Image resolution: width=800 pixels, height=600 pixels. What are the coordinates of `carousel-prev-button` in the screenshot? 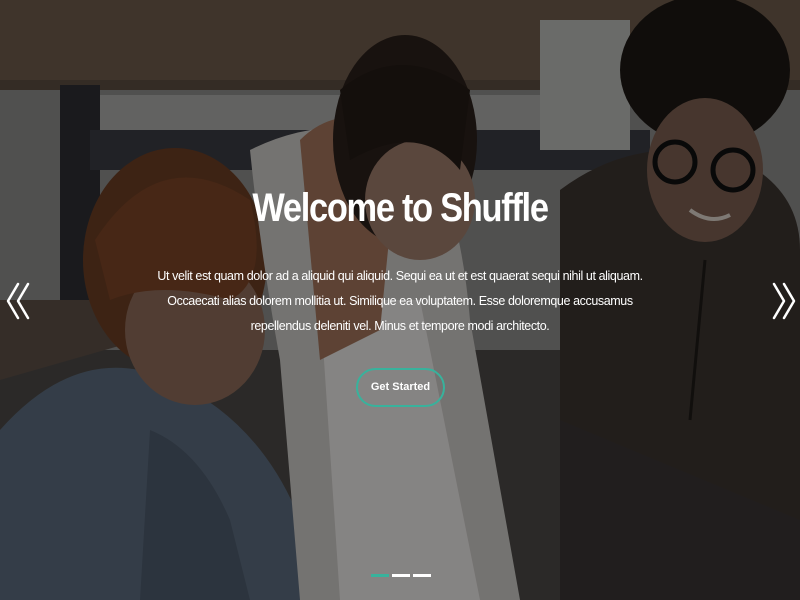 It's located at (19, 302).